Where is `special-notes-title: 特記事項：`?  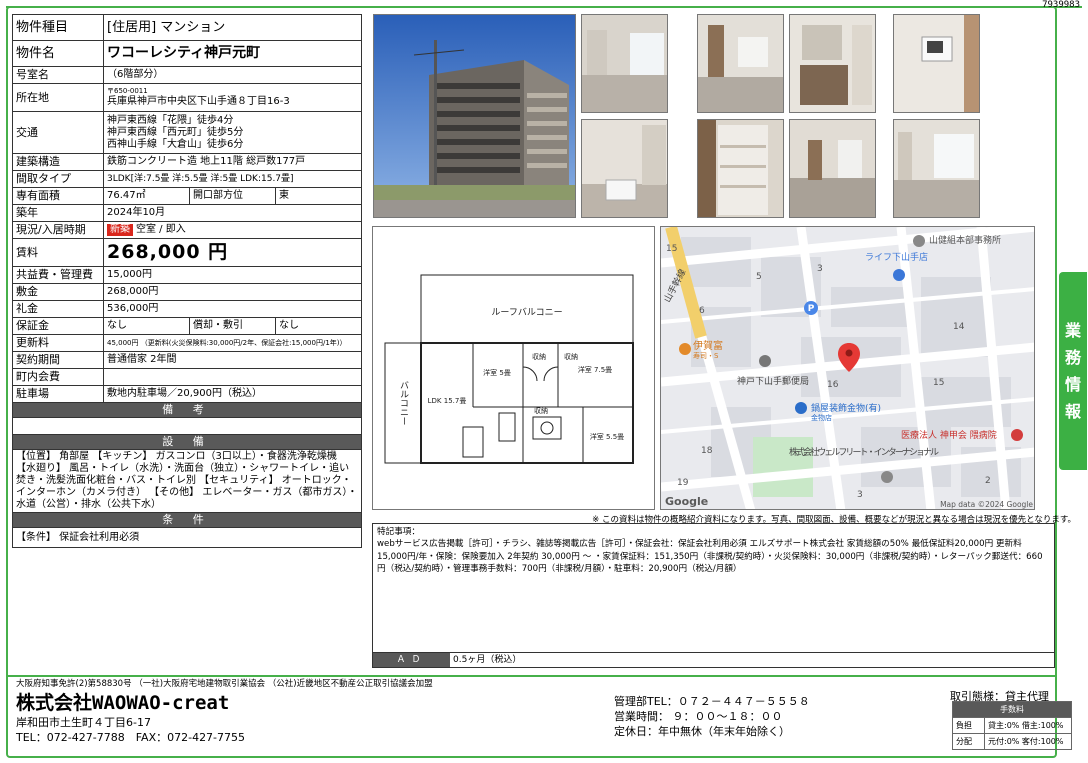 special-notes-title: 特記事項： is located at coordinates (398, 532).